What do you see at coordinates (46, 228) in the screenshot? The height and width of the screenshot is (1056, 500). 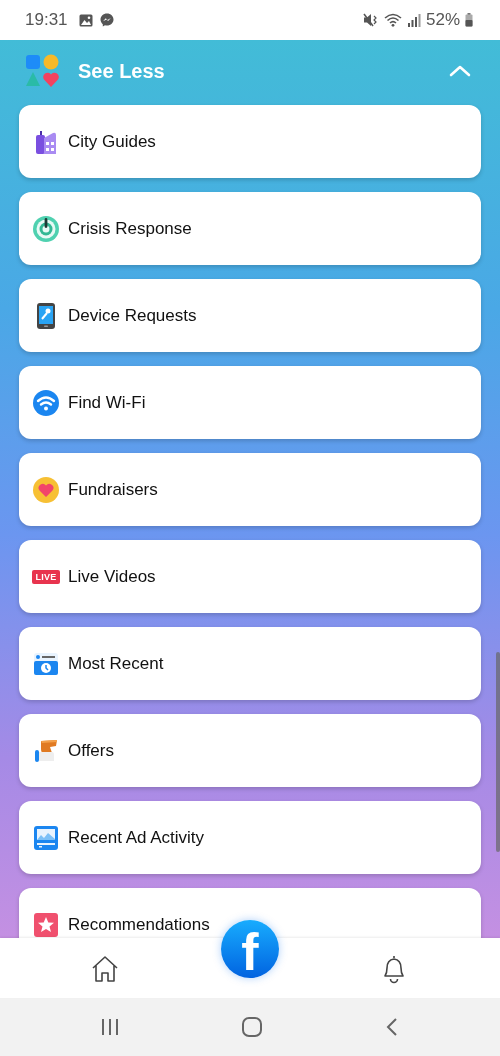 I see `alert-rings-icon` at bounding box center [46, 228].